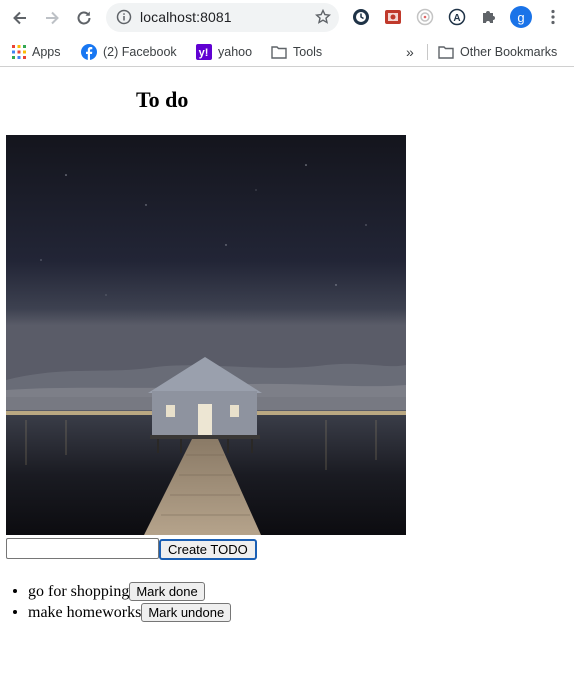 The width and height of the screenshot is (574, 673). I want to click on mark-done-button: Mark done, so click(167, 591).